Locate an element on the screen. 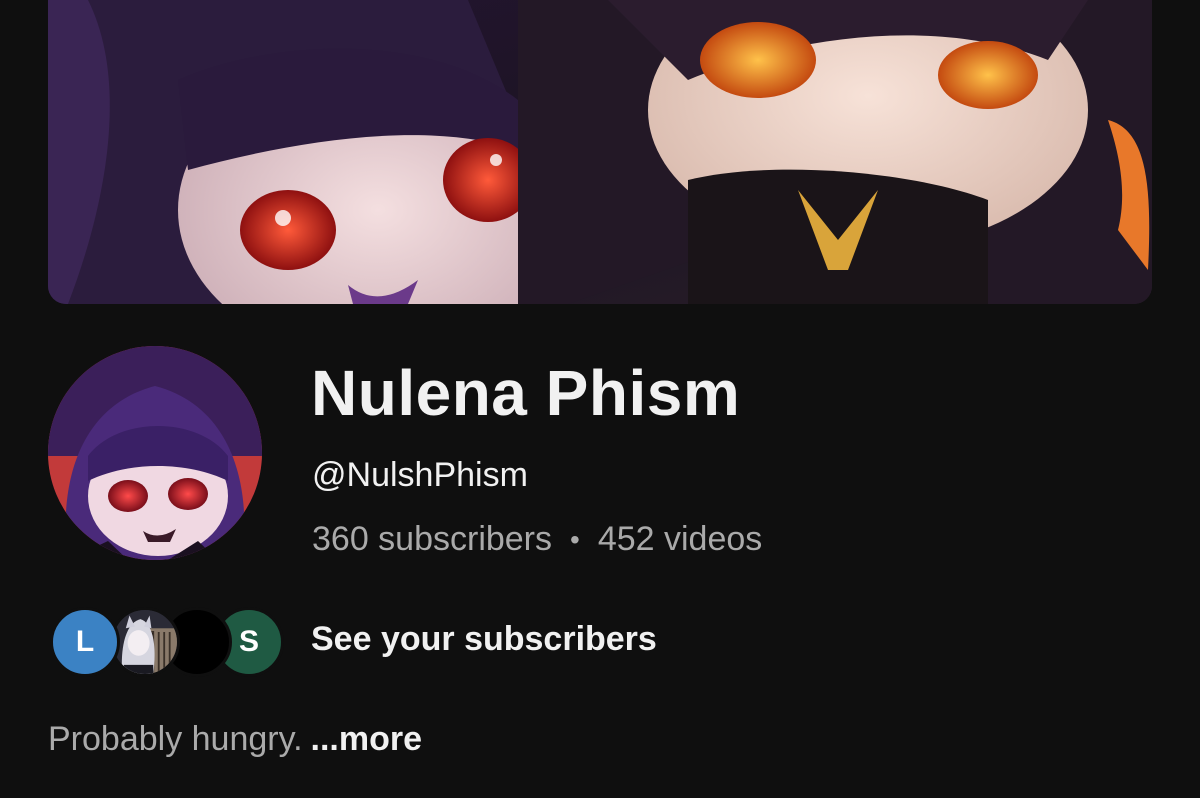 The image size is (1200, 798). channel-description: Probably hungry. ...more is located at coordinates (235, 739).